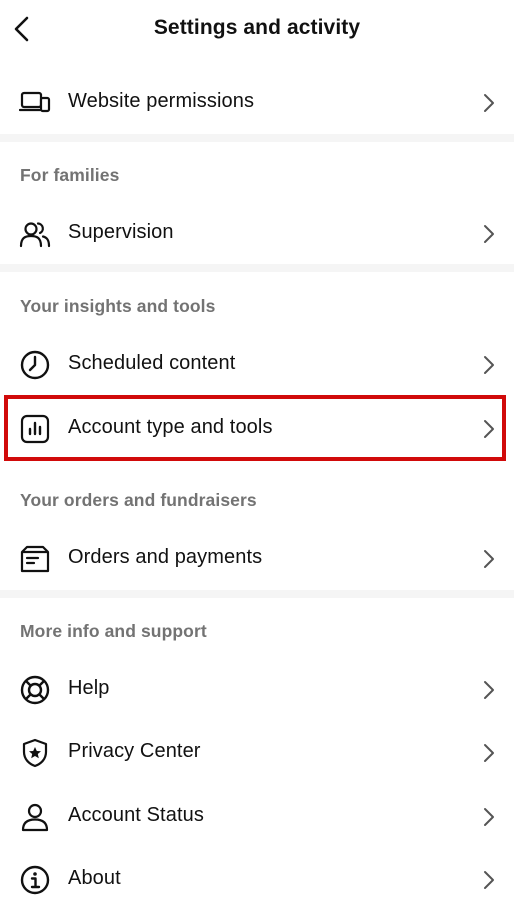 The height and width of the screenshot is (909, 514). Describe the element at coordinates (257, 816) in the screenshot. I see `row-account-status: Account Status` at that location.